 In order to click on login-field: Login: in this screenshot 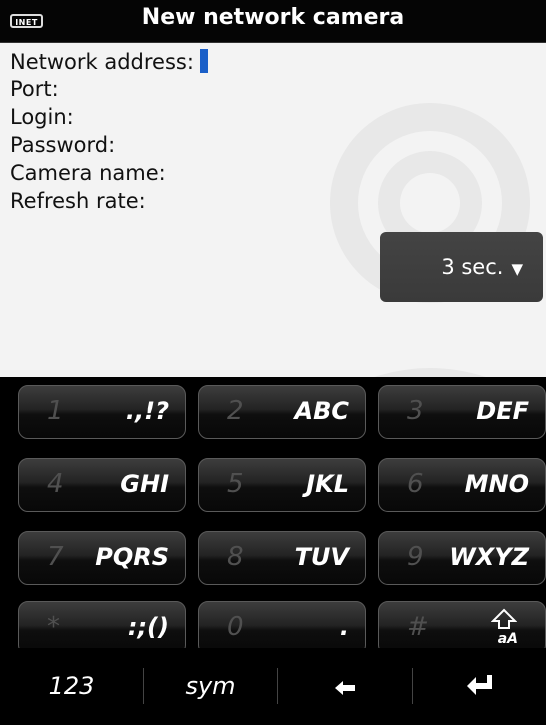, I will do `click(42, 117)`.